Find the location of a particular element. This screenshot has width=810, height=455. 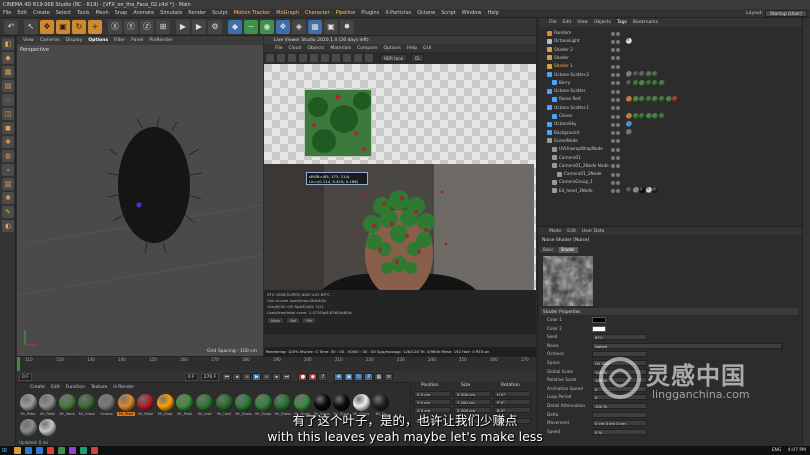

region-render-icon is located at coordinates (314, 58).